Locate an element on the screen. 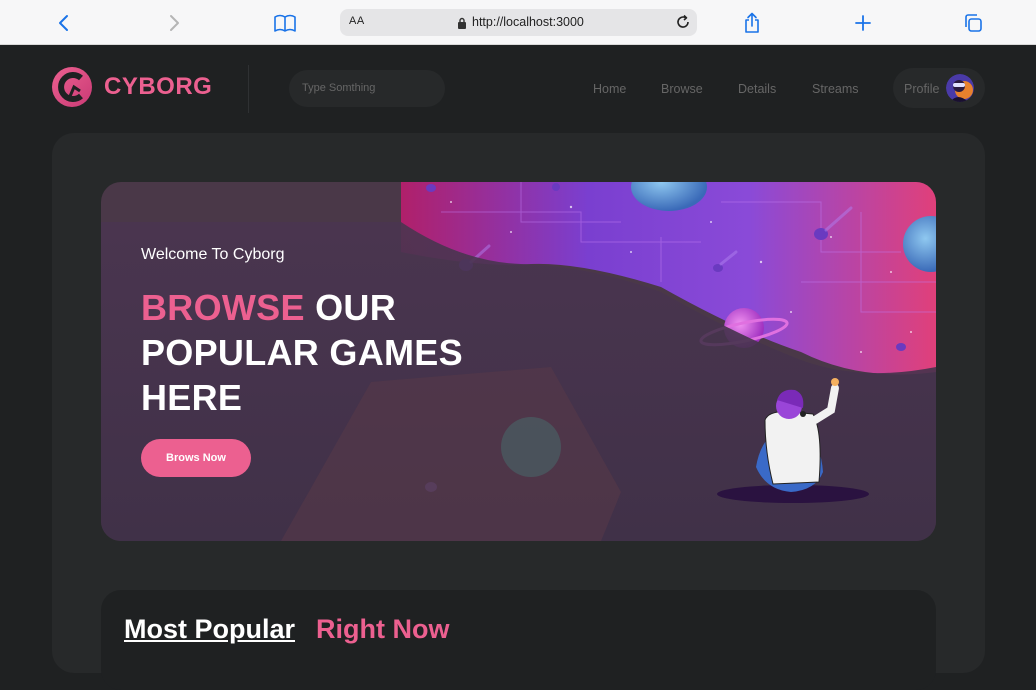 The height and width of the screenshot is (690, 1036). lock-icon is located at coordinates (462, 25).